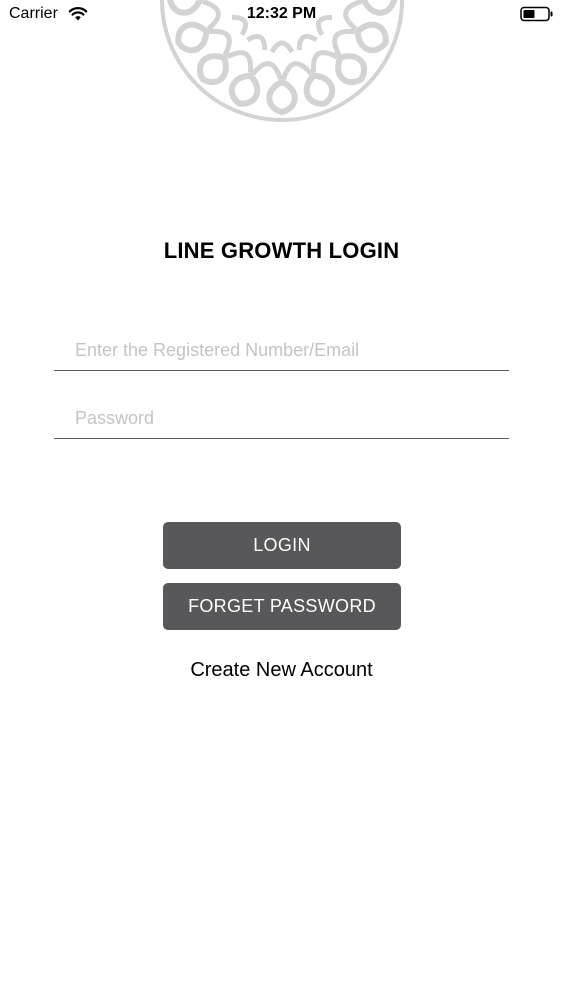 This screenshot has width=563, height=1000. I want to click on create-account-link: Create New Account, so click(281, 670).